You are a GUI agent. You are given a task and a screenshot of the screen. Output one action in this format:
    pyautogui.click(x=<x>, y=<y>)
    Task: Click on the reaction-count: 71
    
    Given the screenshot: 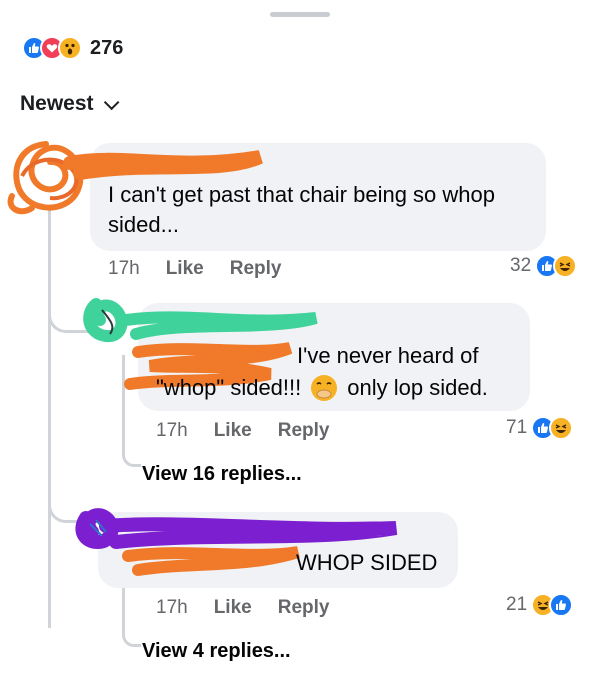 What is the action you would take?
    pyautogui.click(x=517, y=427)
    